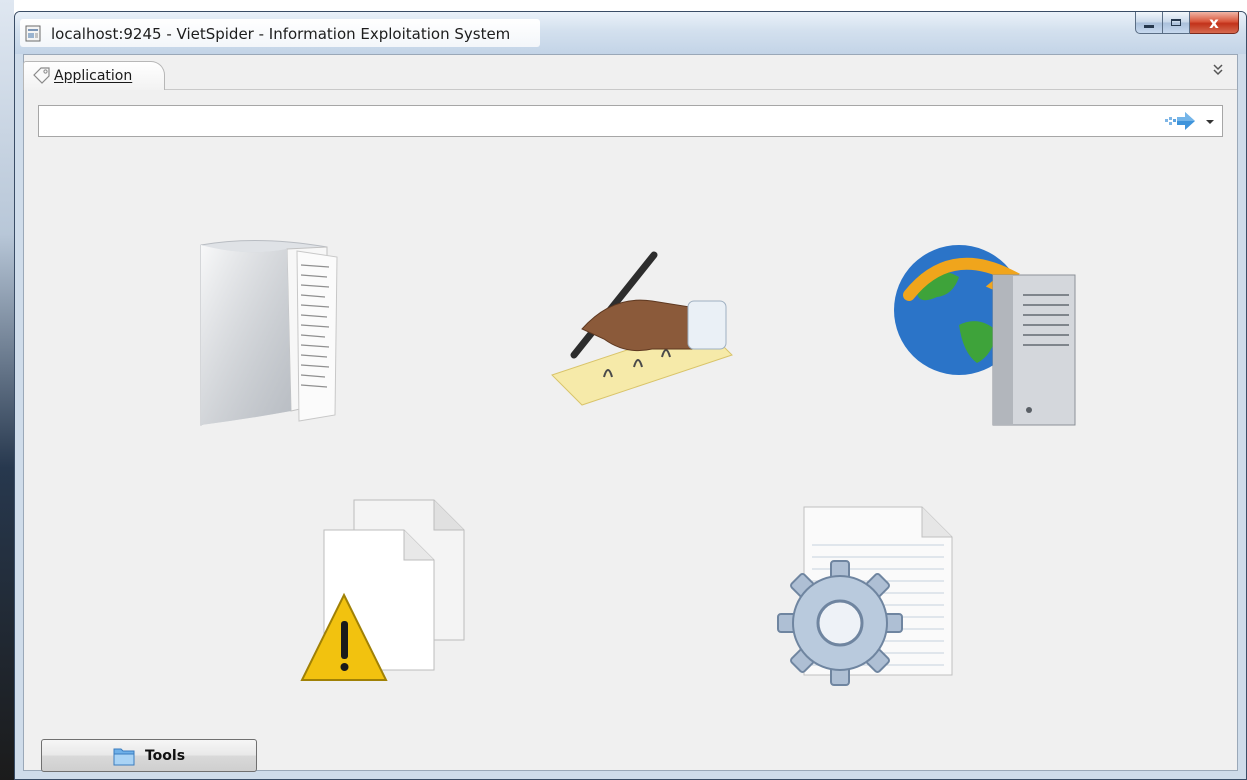  I want to click on documents-warning-icon, so click(394, 595).